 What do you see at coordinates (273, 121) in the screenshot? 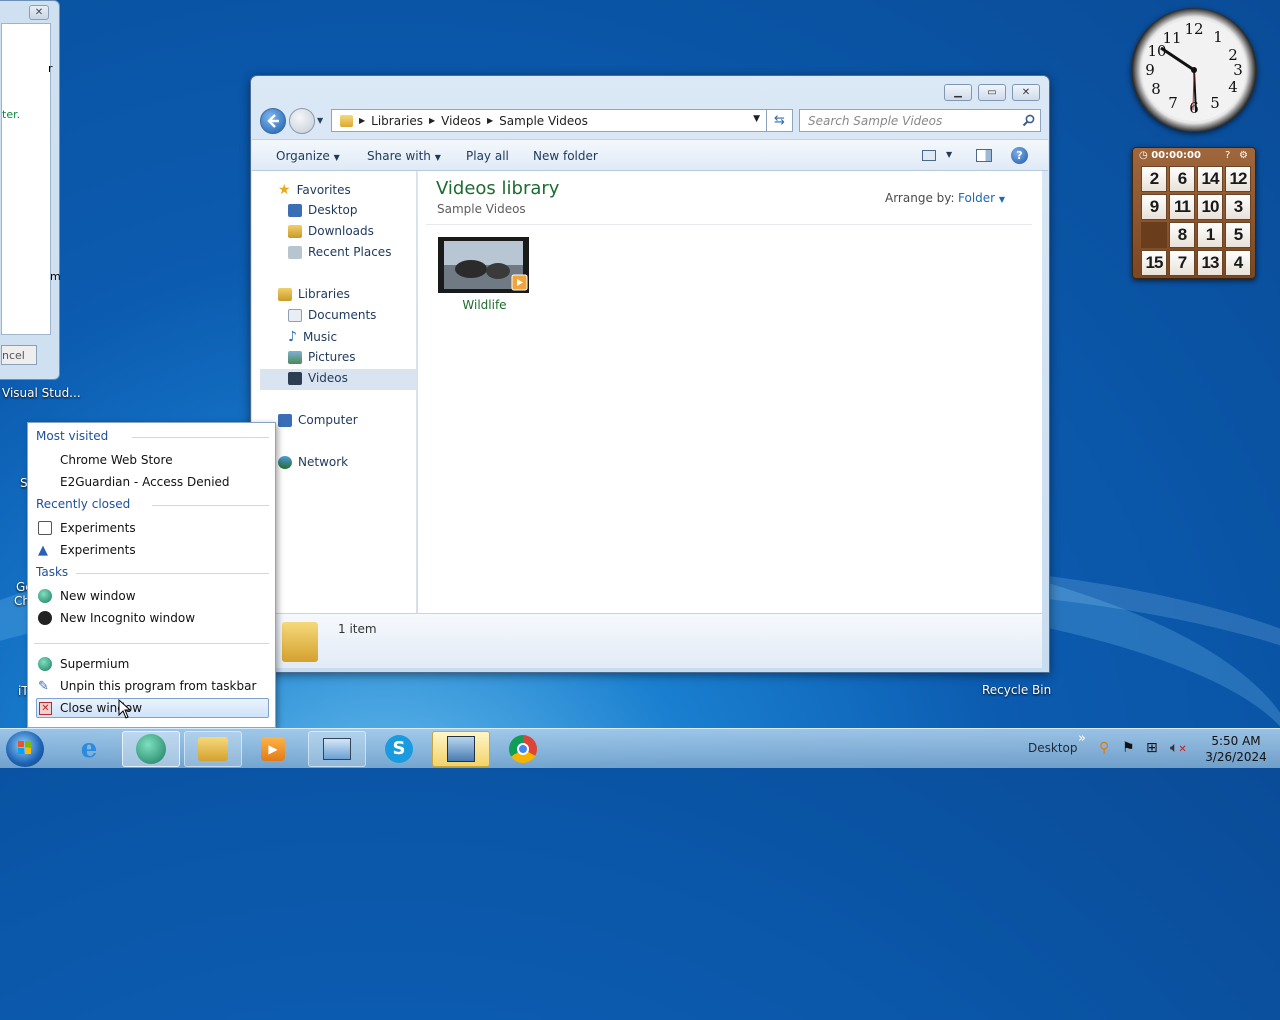
I see `back-button` at bounding box center [273, 121].